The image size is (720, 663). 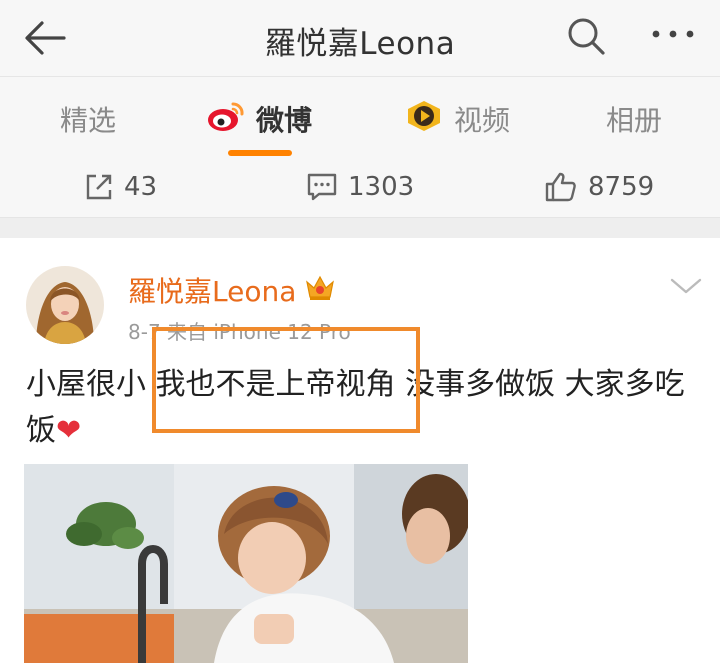 I want to click on like-button: 8759, so click(x=599, y=187).